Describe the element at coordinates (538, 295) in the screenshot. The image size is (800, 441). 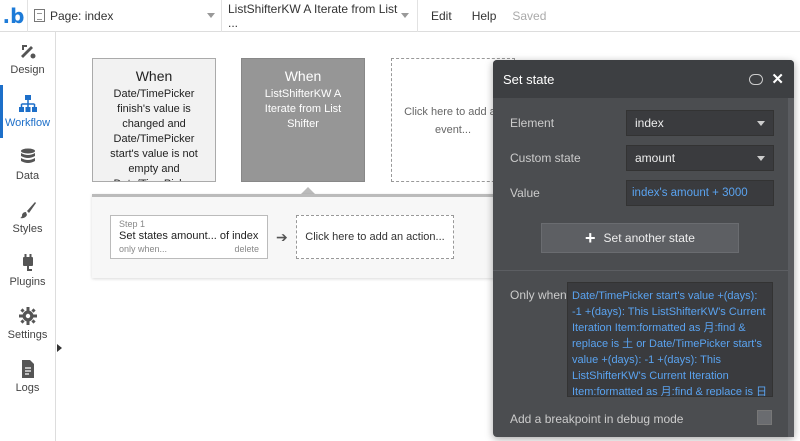
I see `only-when-label: Only when` at that location.